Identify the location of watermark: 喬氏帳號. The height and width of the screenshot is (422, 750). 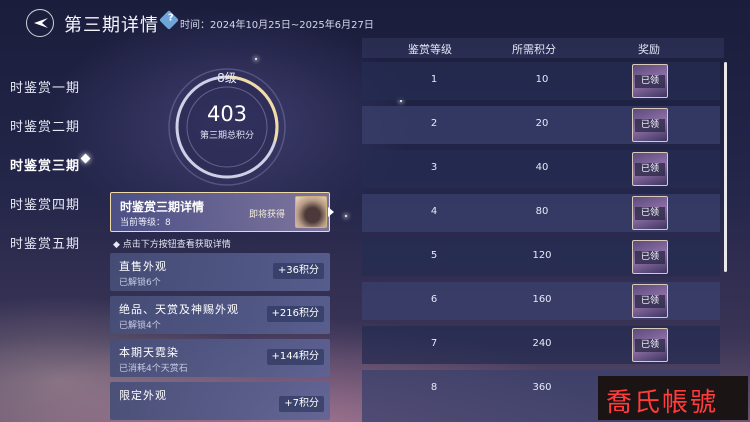
(673, 398).